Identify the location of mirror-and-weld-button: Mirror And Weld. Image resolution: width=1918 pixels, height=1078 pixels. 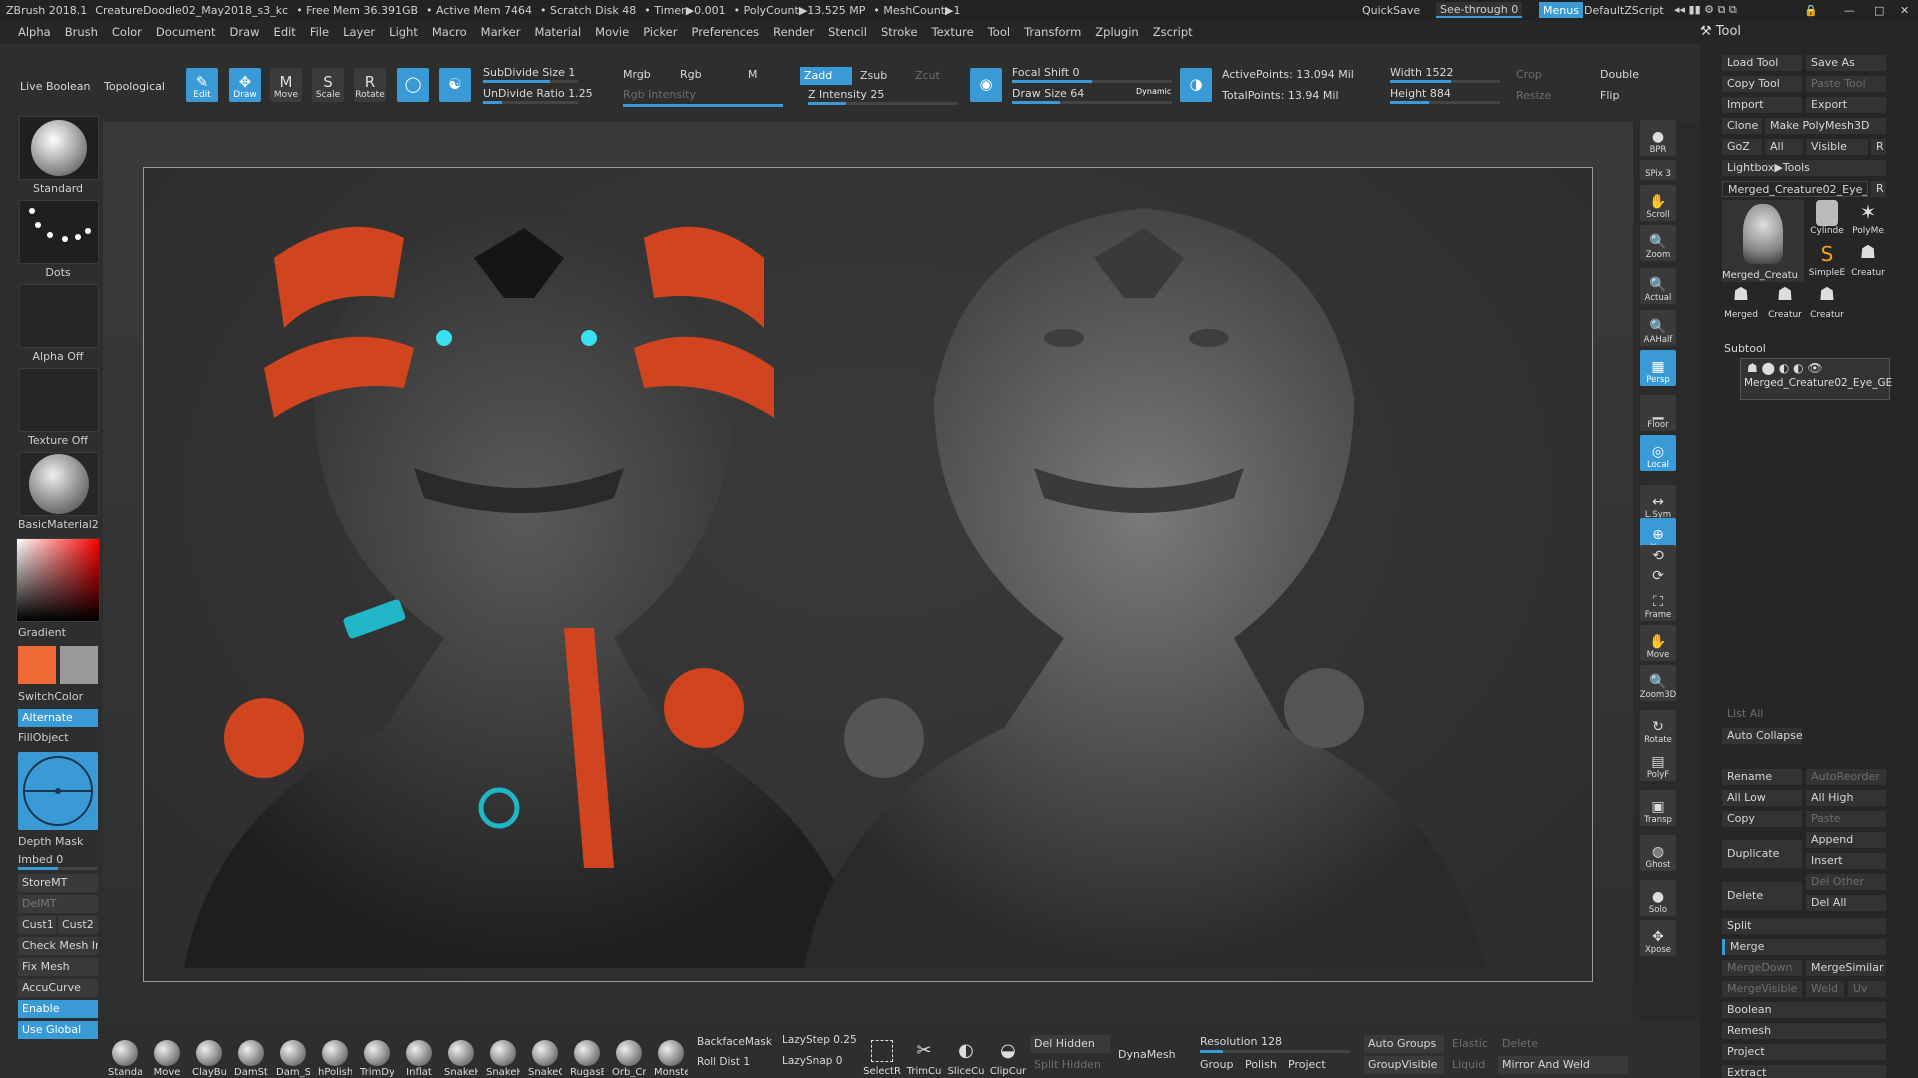
(1563, 1065).